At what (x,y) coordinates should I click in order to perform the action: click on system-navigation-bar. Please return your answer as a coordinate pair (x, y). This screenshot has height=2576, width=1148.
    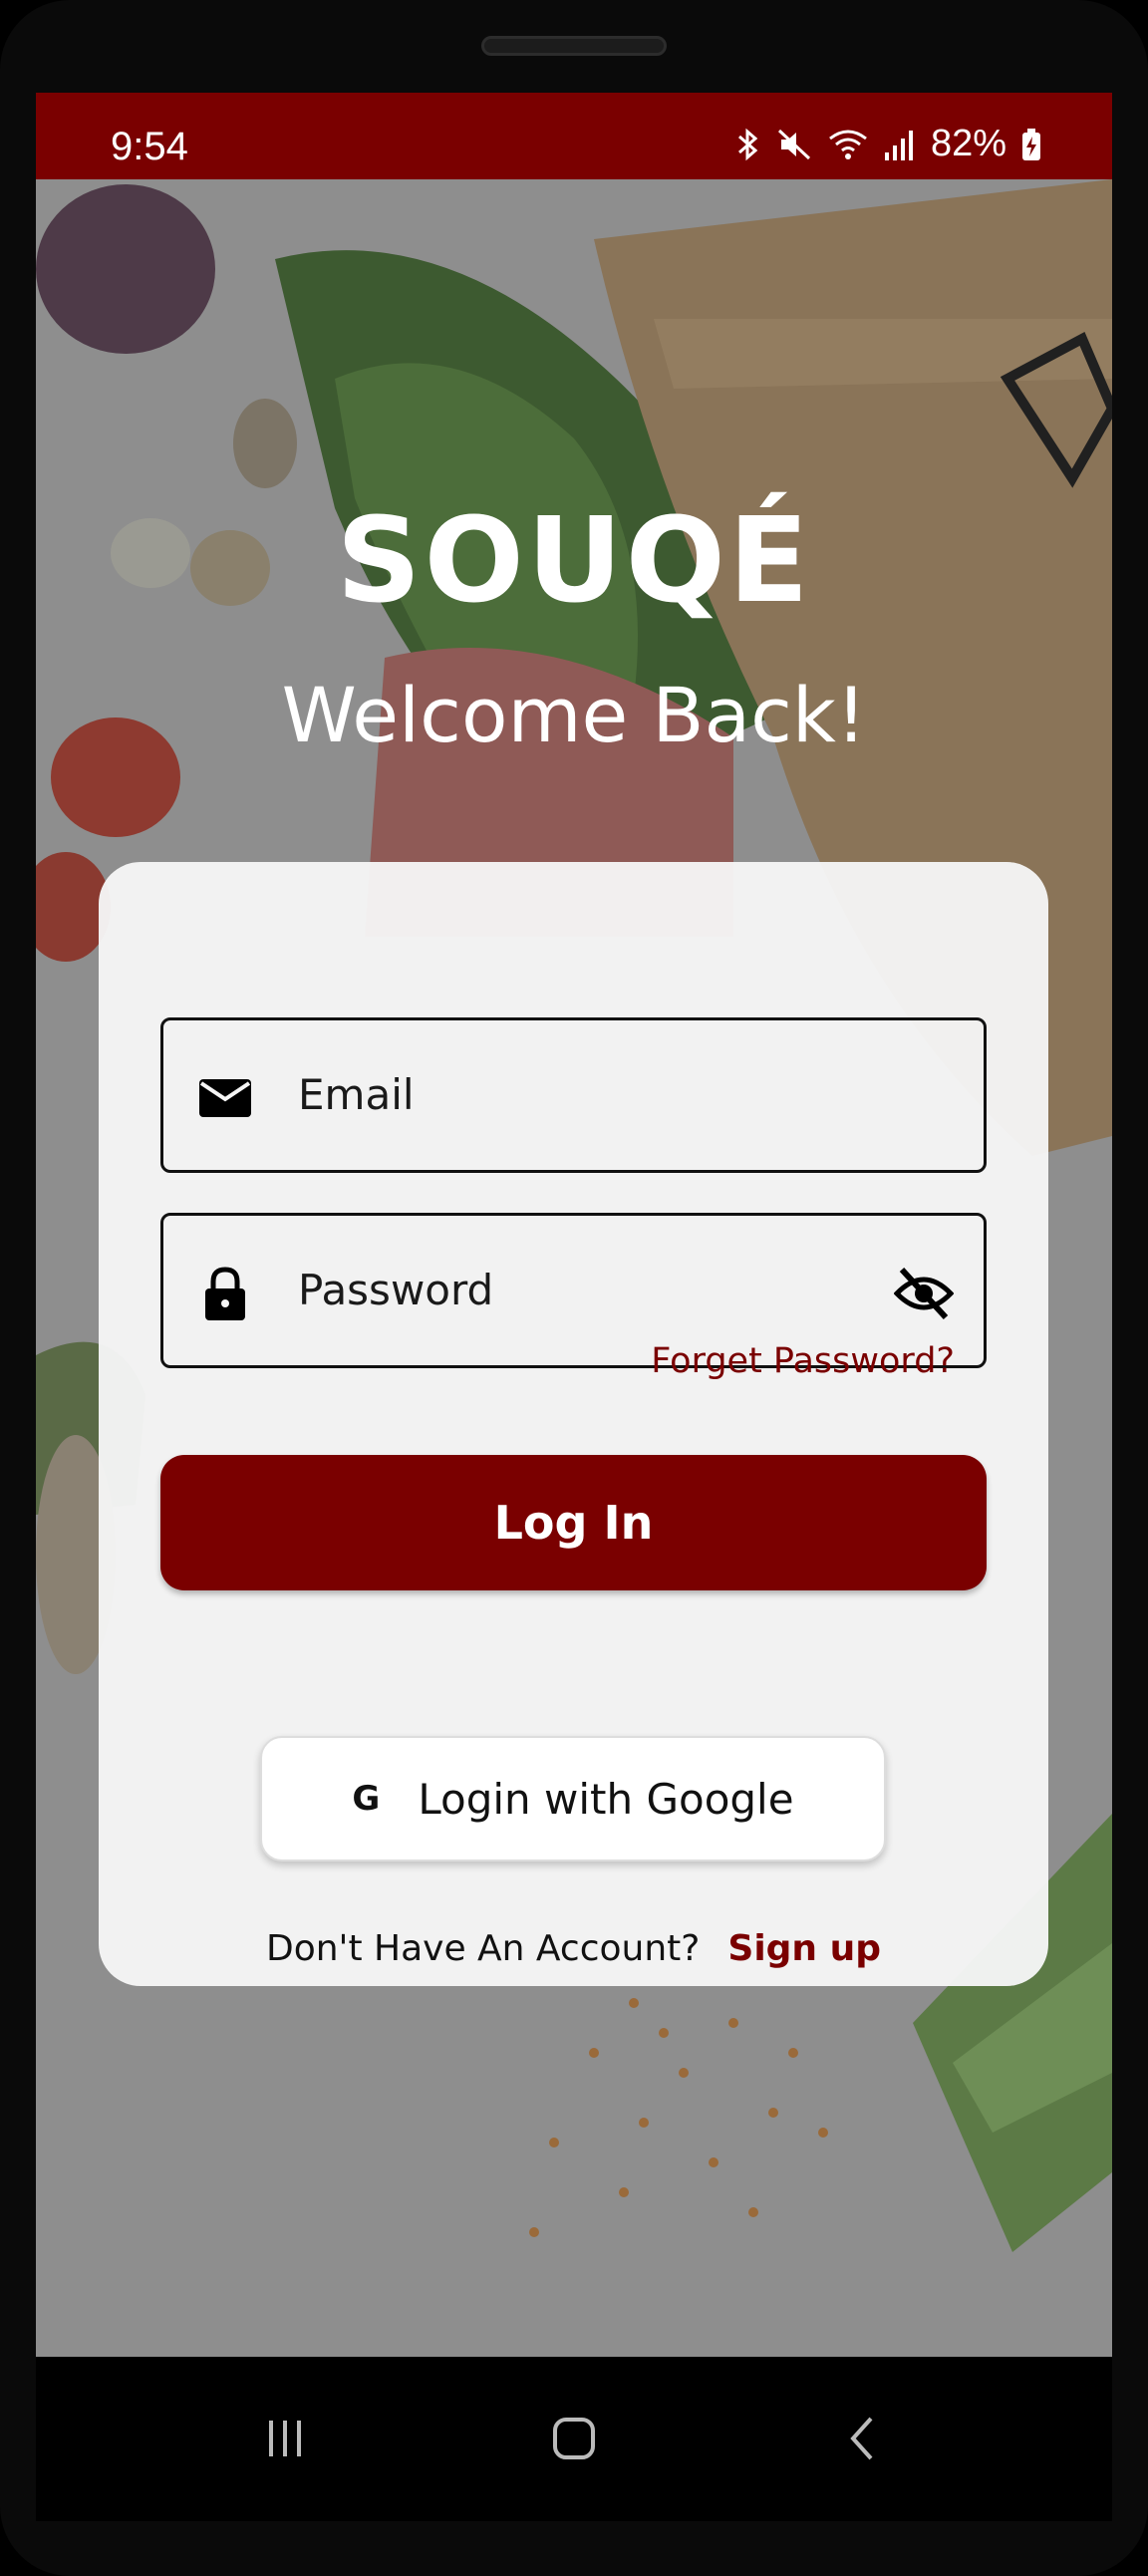
    Looking at the image, I should click on (574, 2439).